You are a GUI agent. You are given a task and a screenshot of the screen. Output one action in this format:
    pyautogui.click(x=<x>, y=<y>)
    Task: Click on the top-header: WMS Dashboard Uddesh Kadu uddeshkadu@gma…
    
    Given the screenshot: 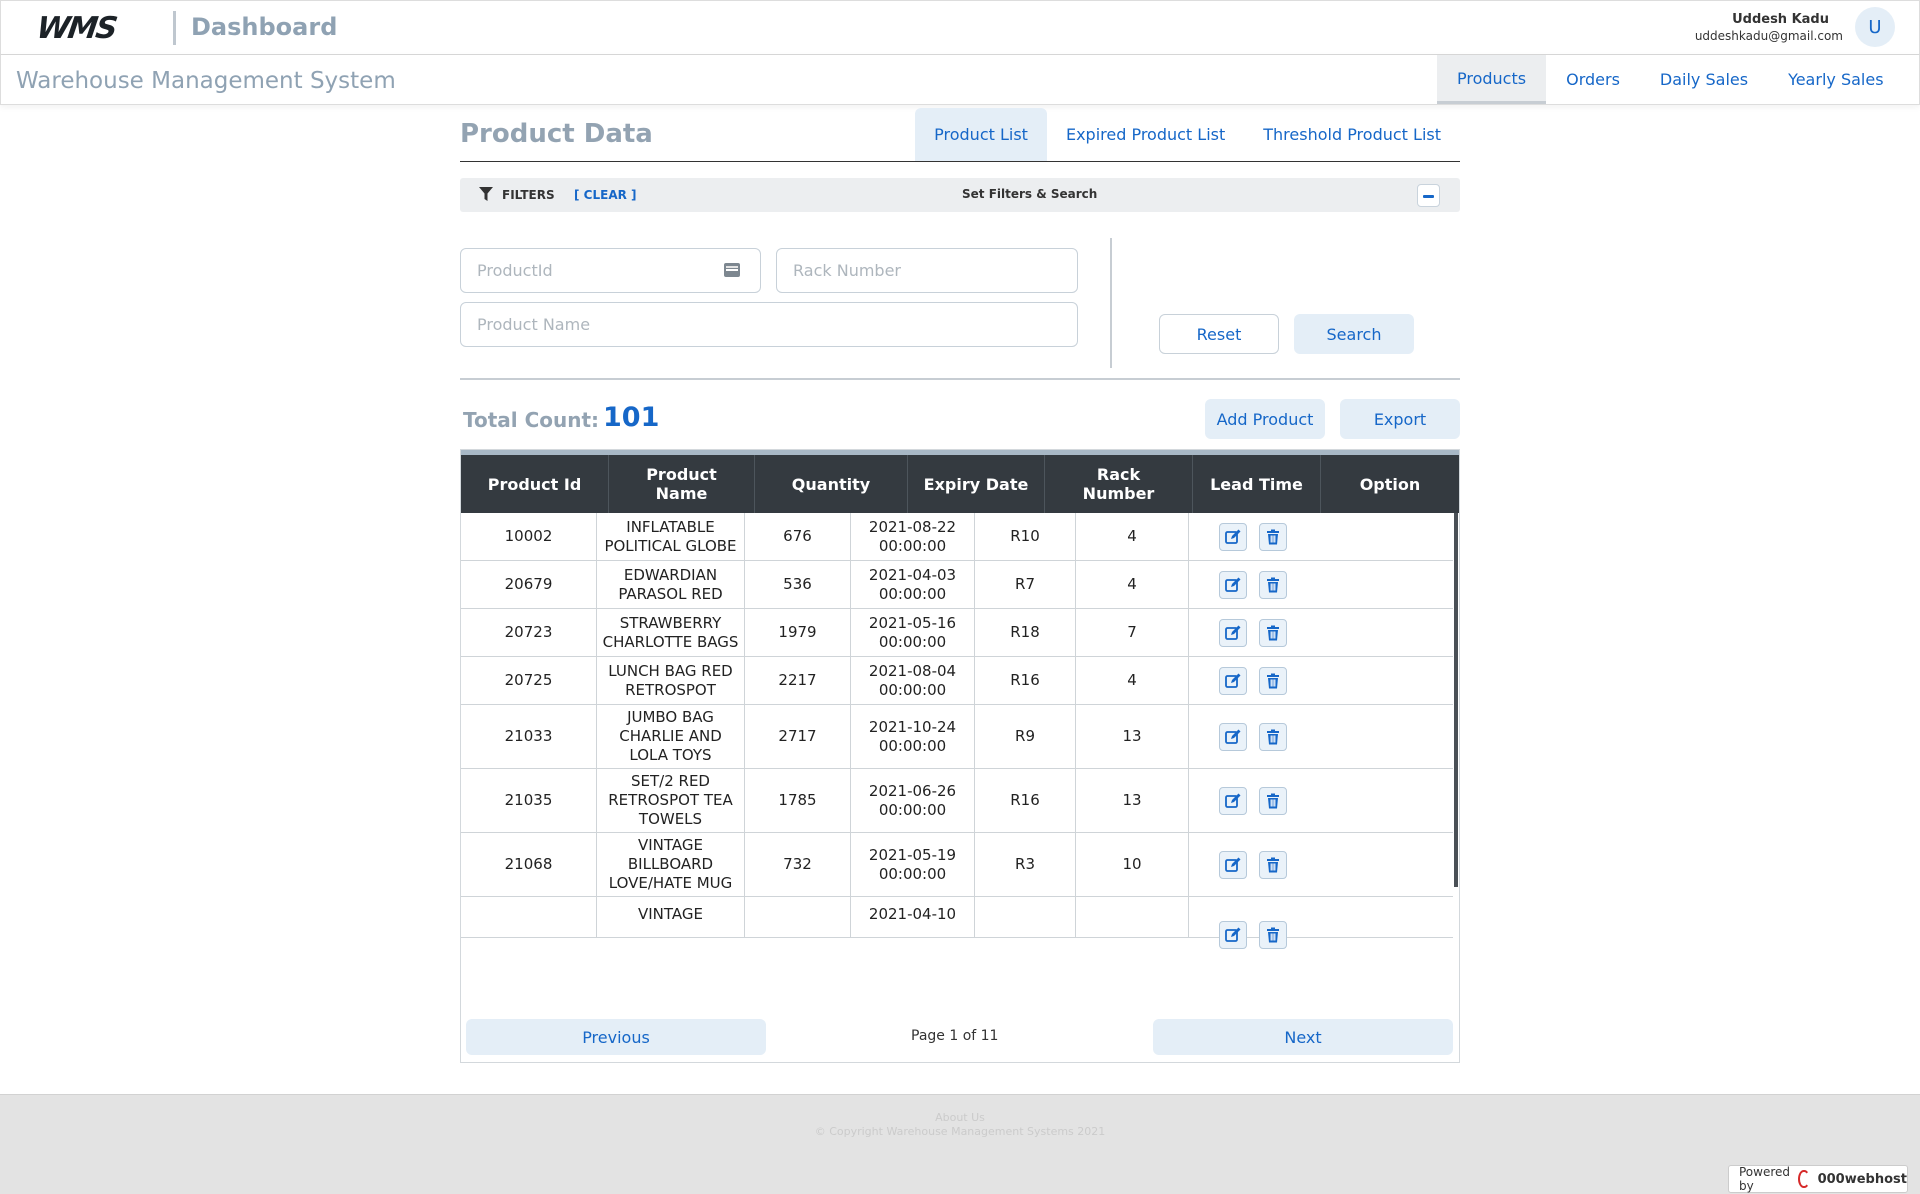 What is the action you would take?
    pyautogui.click(x=960, y=27)
    